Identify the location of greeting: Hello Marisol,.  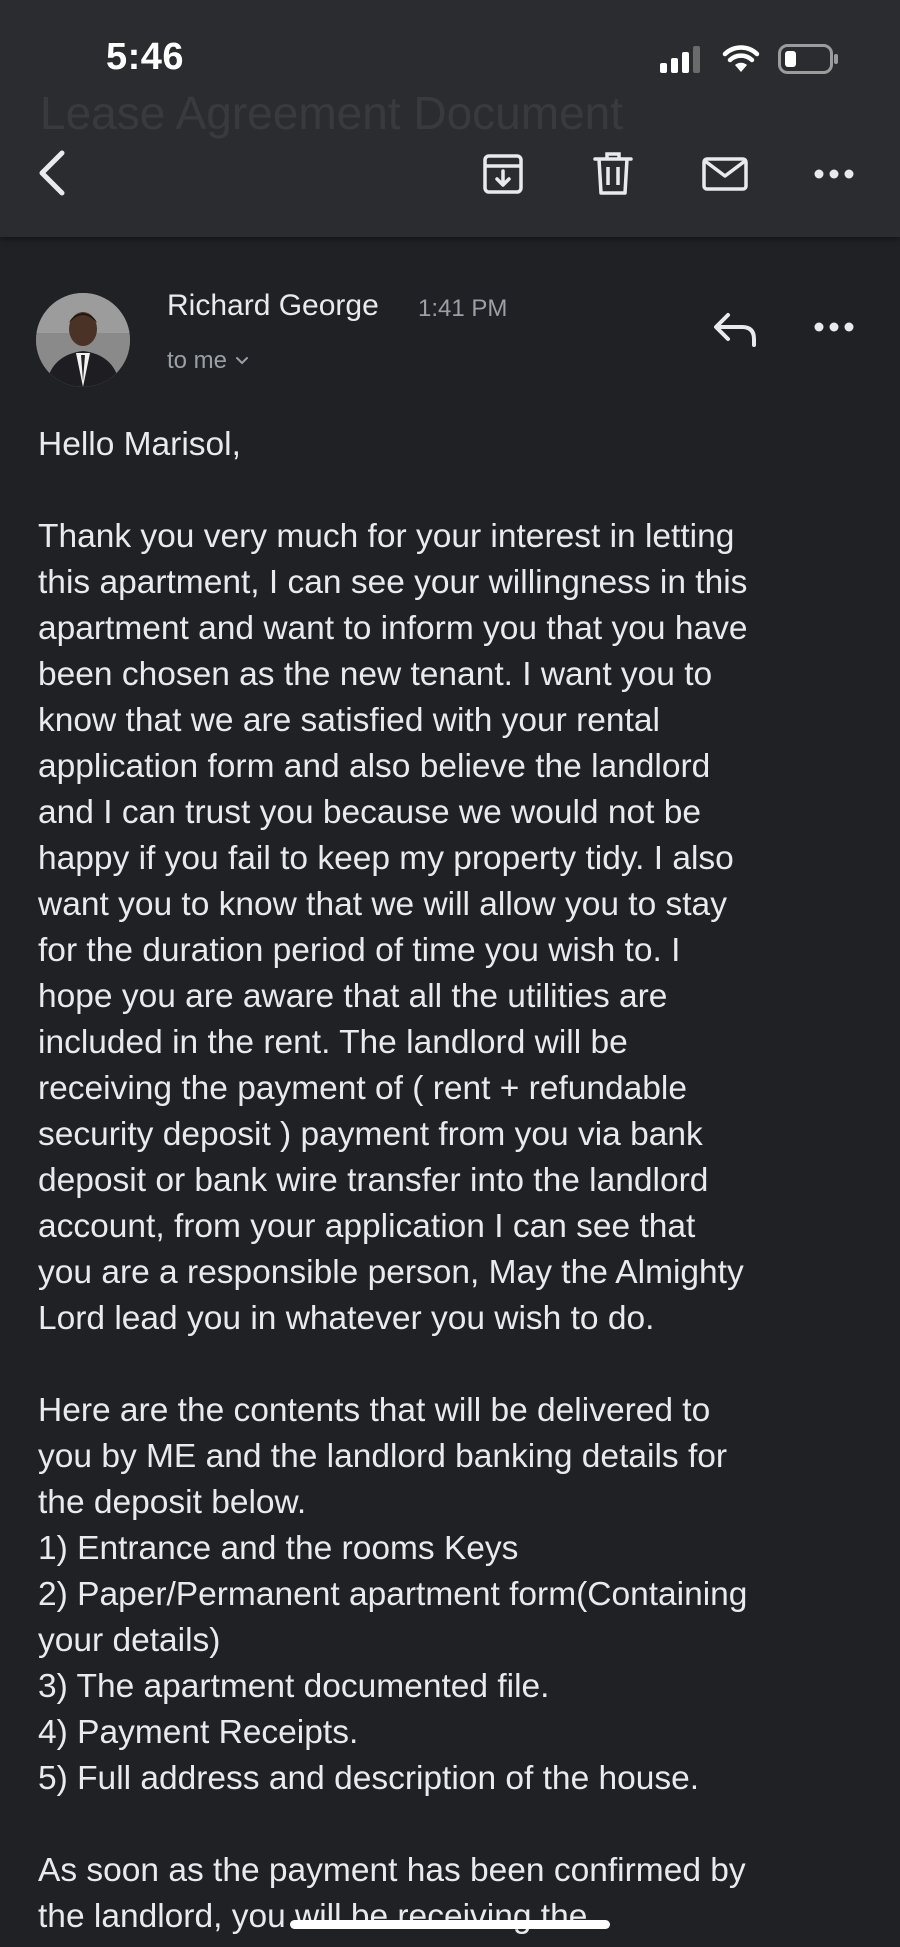
(139, 444).